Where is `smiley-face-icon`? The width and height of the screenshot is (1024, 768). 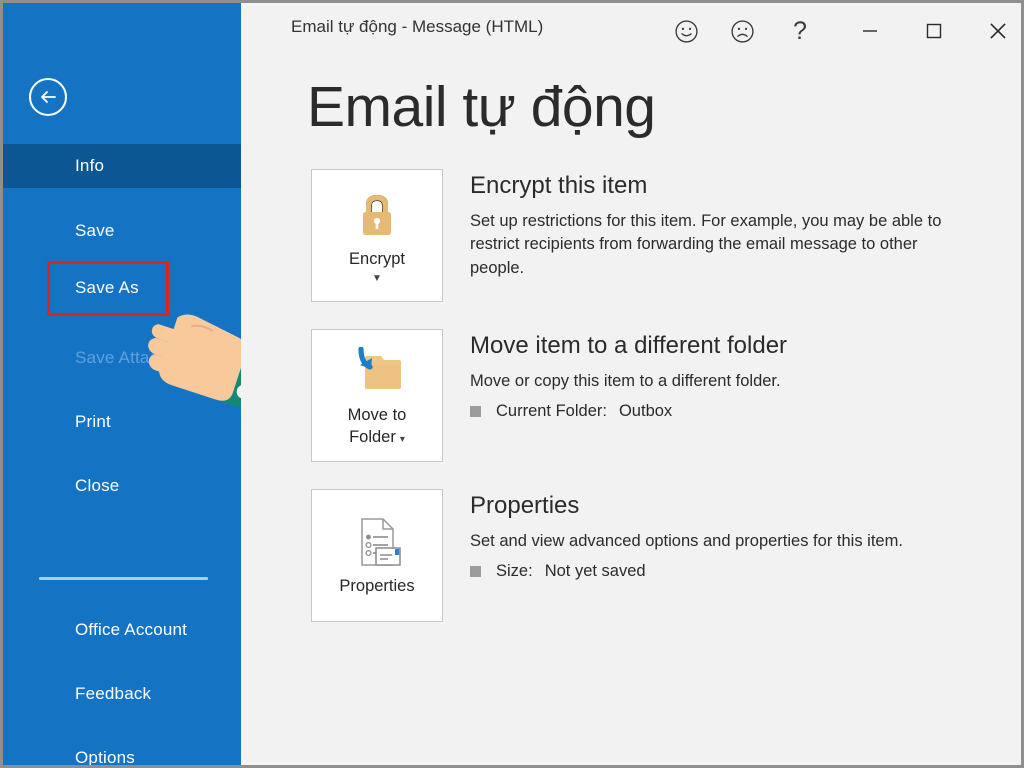
smiley-face-icon is located at coordinates (686, 31).